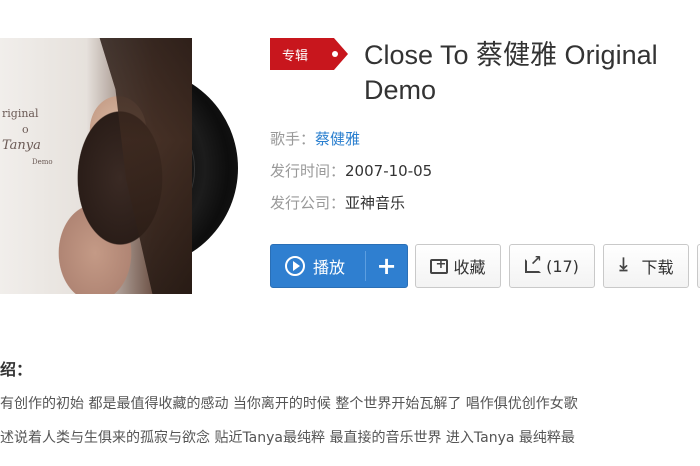  What do you see at coordinates (295, 266) in the screenshot?
I see `play-icon` at bounding box center [295, 266].